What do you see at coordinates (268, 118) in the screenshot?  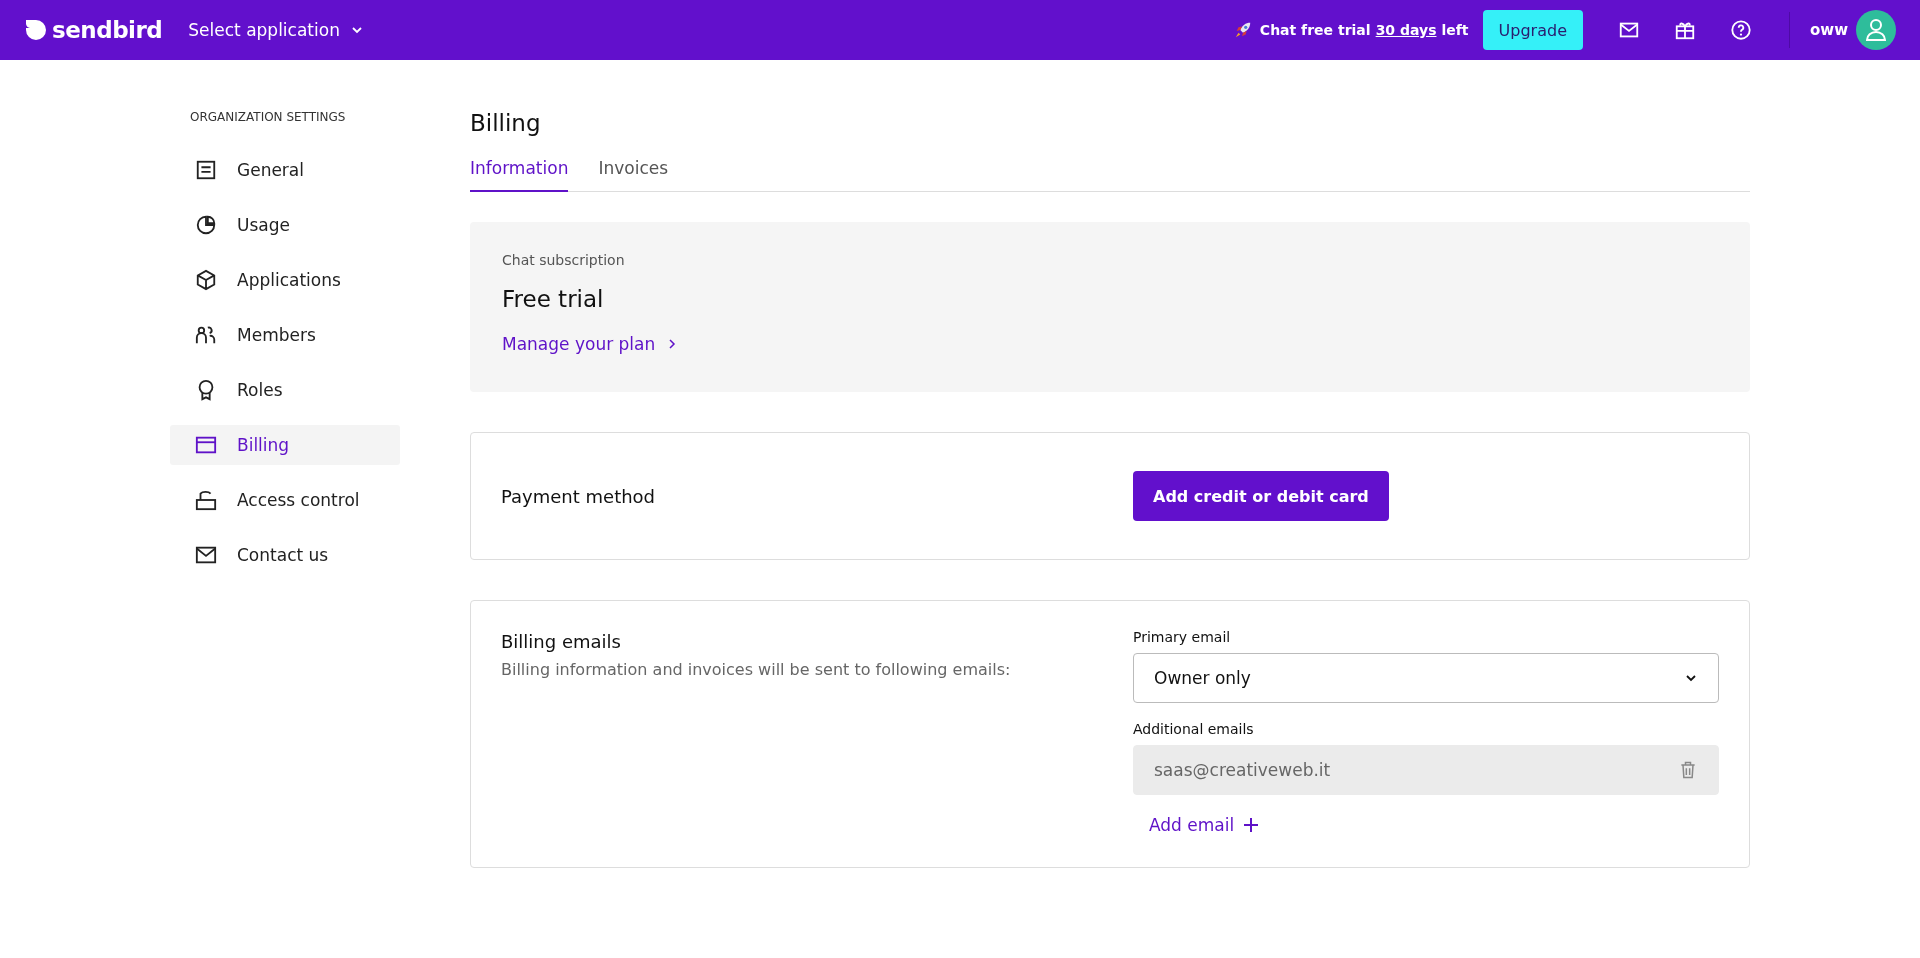 I see `sidebar-heading: ORGANIZATION SETTINGS` at bounding box center [268, 118].